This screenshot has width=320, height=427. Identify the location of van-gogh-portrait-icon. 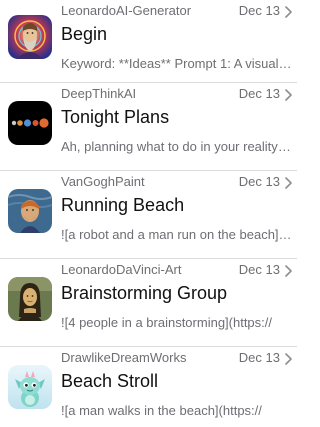
(30, 211).